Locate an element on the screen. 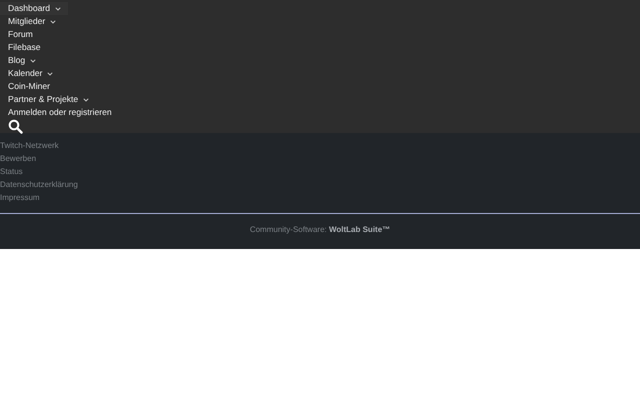 This screenshot has width=640, height=400. footer-link: Bewerben is located at coordinates (18, 158).